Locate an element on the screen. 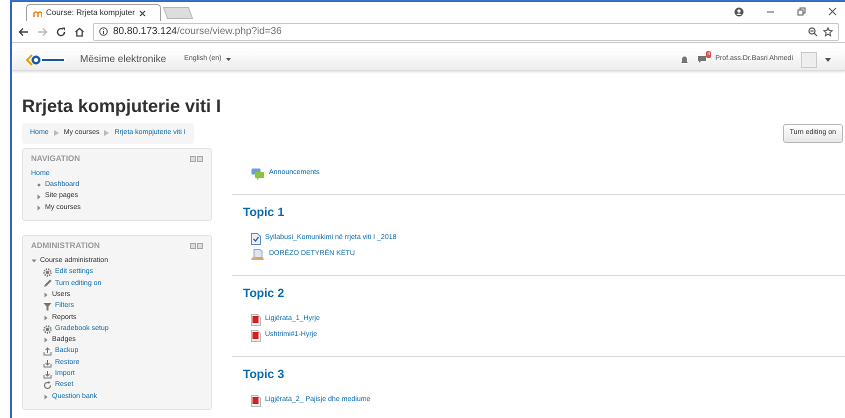  forum-icon is located at coordinates (258, 174).